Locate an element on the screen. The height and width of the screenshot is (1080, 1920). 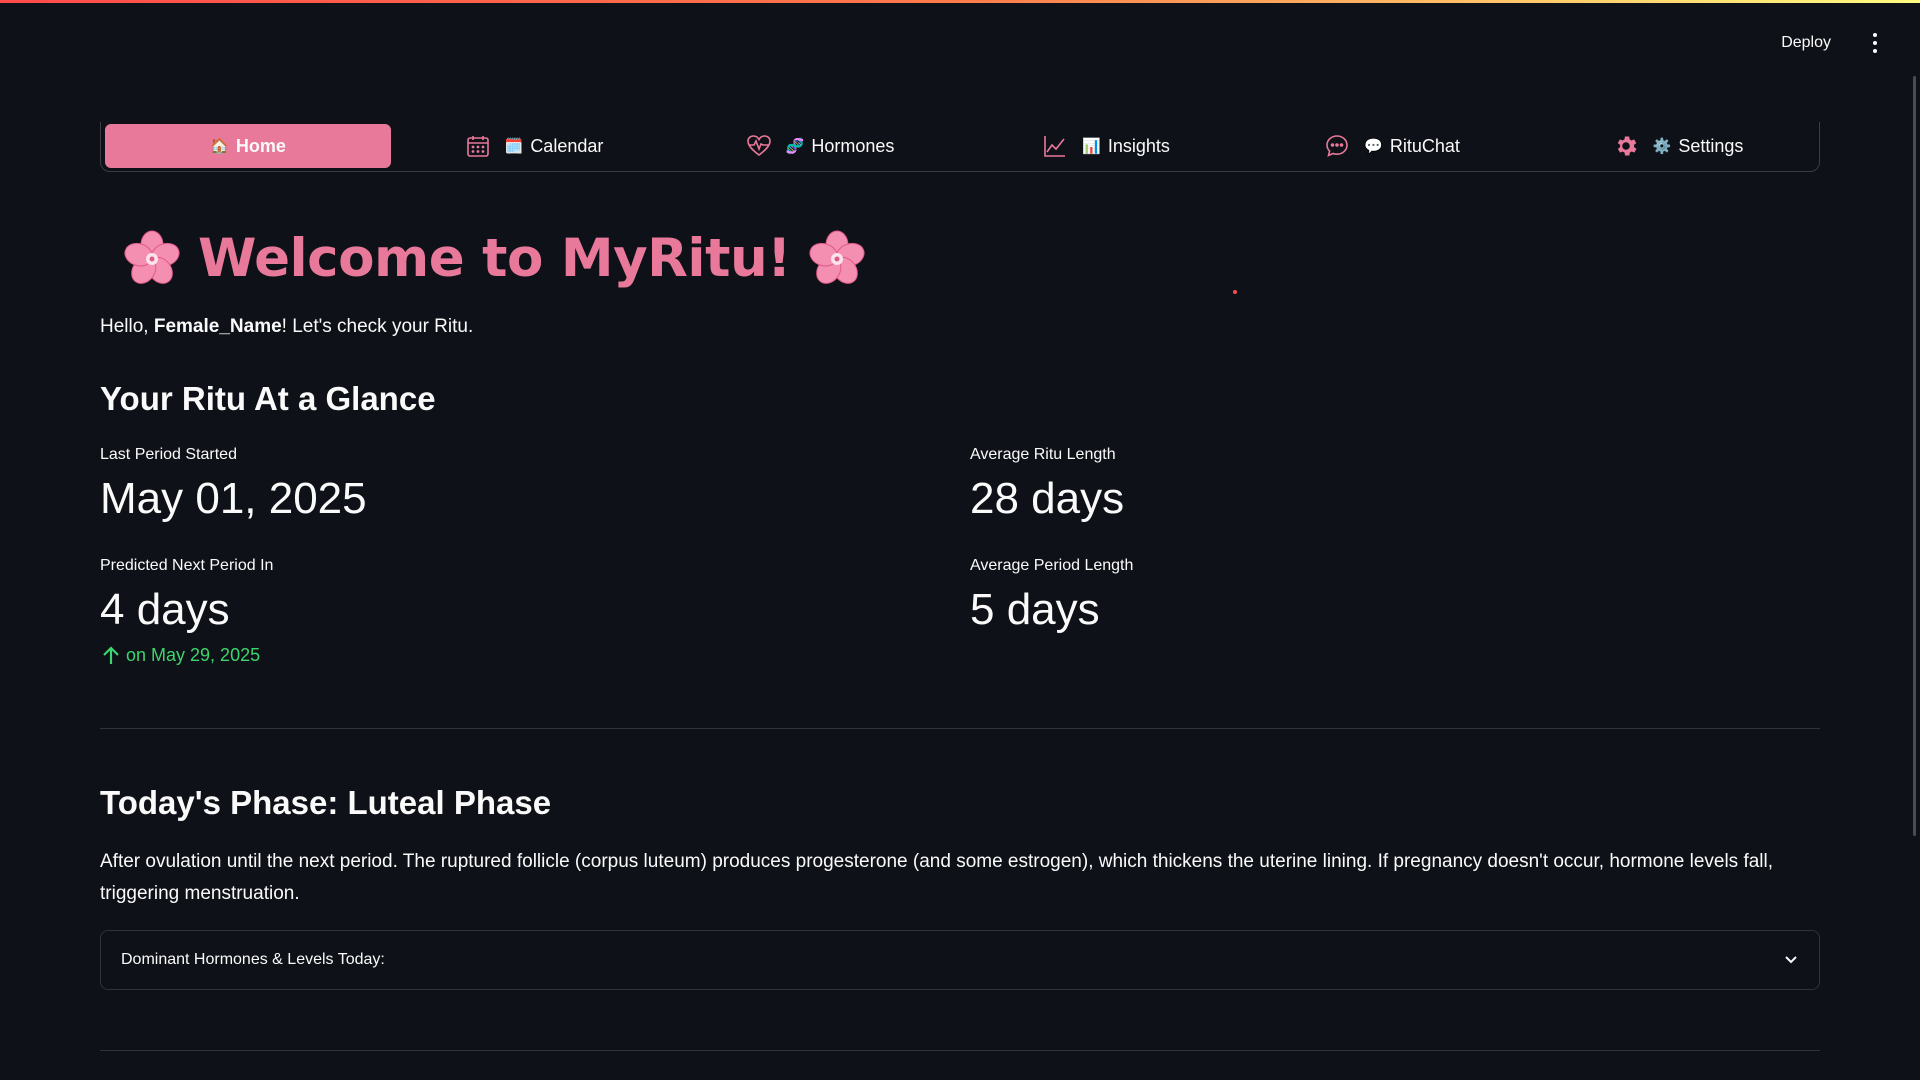
page-title: Welcome to MyRitu! is located at coordinates (494, 258).